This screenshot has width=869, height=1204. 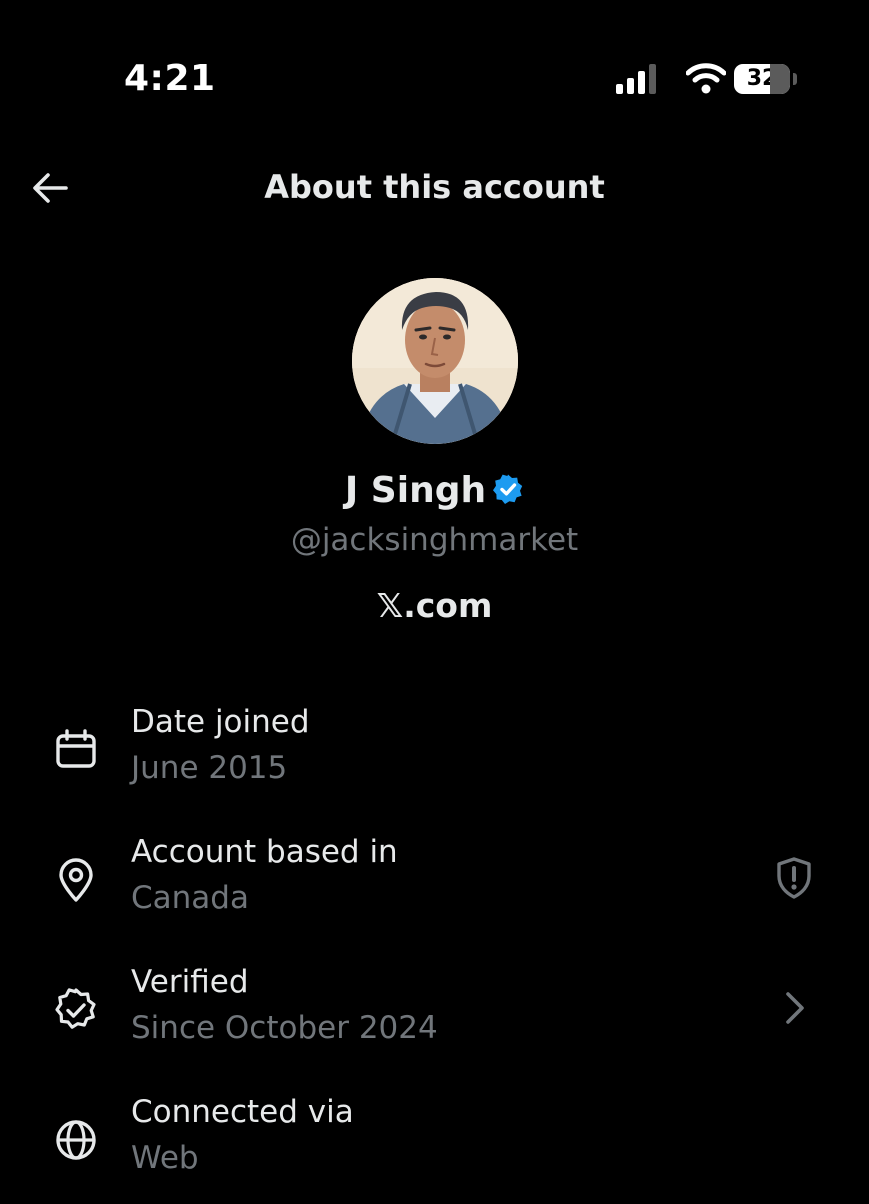 What do you see at coordinates (434, 540) in the screenshot?
I see `profile-handle: @jacksinghmarket` at bounding box center [434, 540].